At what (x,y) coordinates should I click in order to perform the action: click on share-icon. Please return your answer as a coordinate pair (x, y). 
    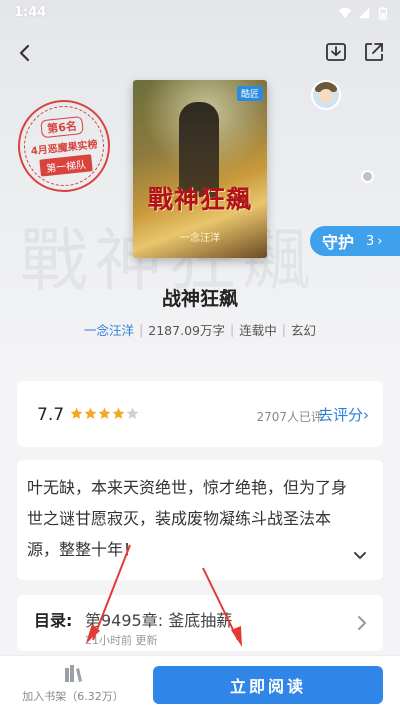
    Looking at the image, I should click on (374, 52).